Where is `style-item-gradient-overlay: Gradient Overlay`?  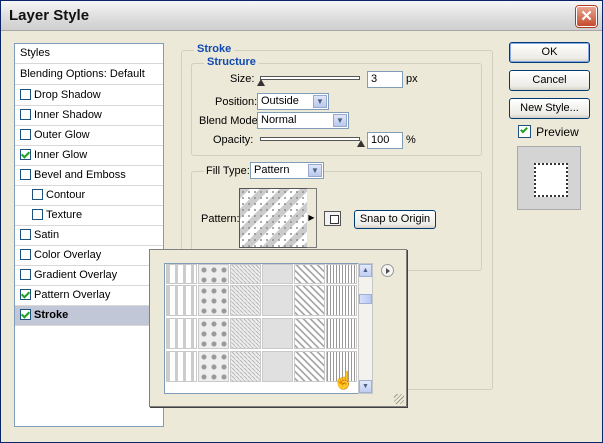 style-item-gradient-overlay: Gradient Overlay is located at coordinates (89, 276).